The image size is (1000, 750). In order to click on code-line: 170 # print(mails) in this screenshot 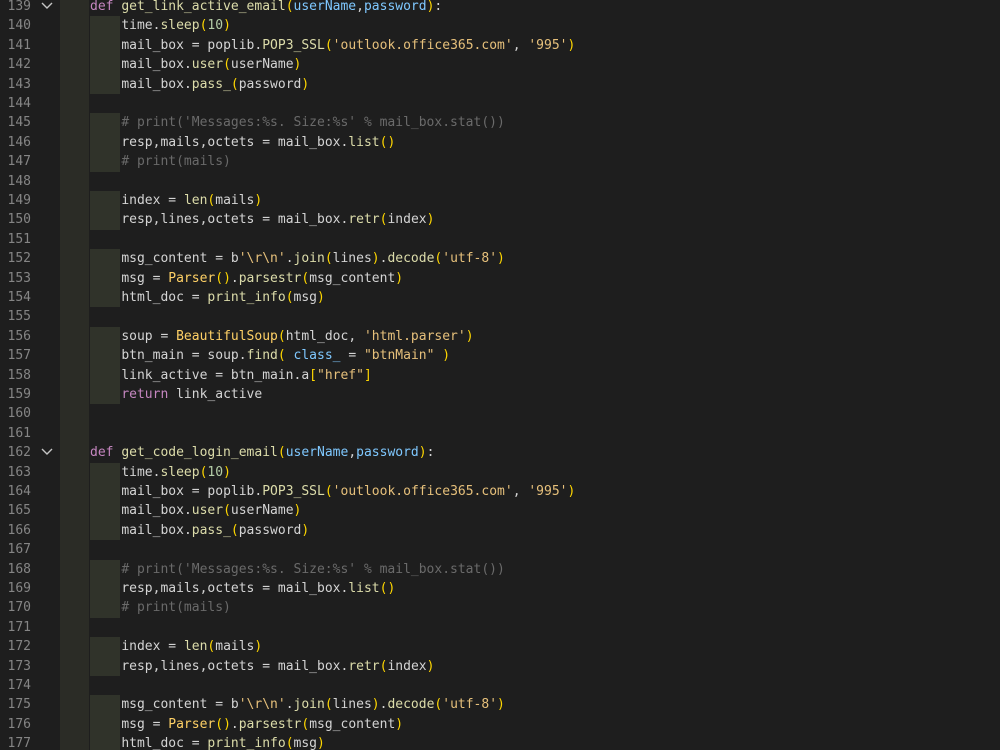, I will do `click(500, 608)`.